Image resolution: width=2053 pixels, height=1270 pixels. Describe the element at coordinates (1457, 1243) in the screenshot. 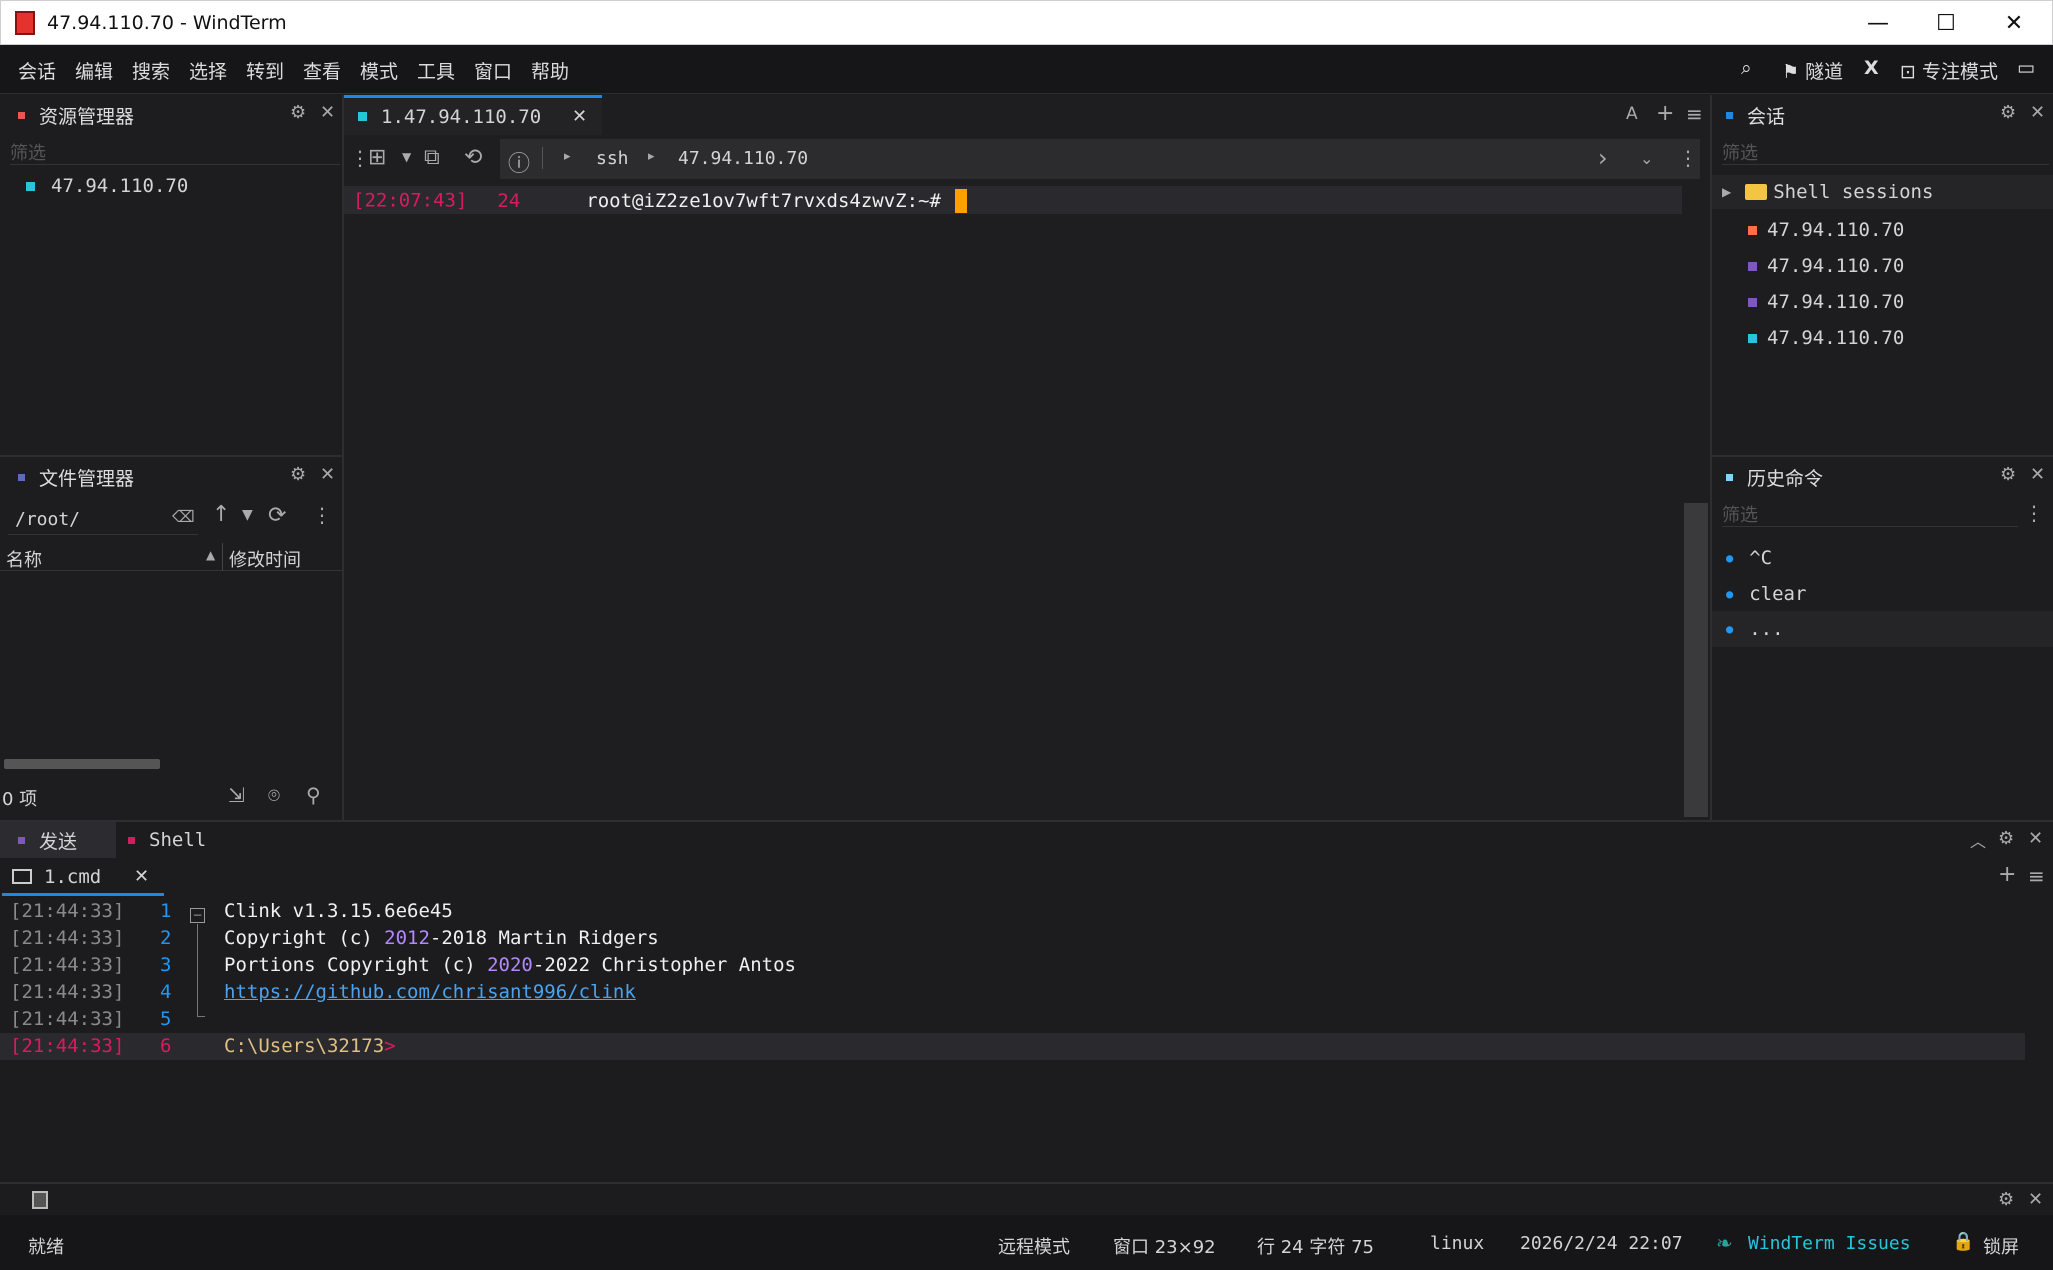

I see `status-os: linux` at that location.